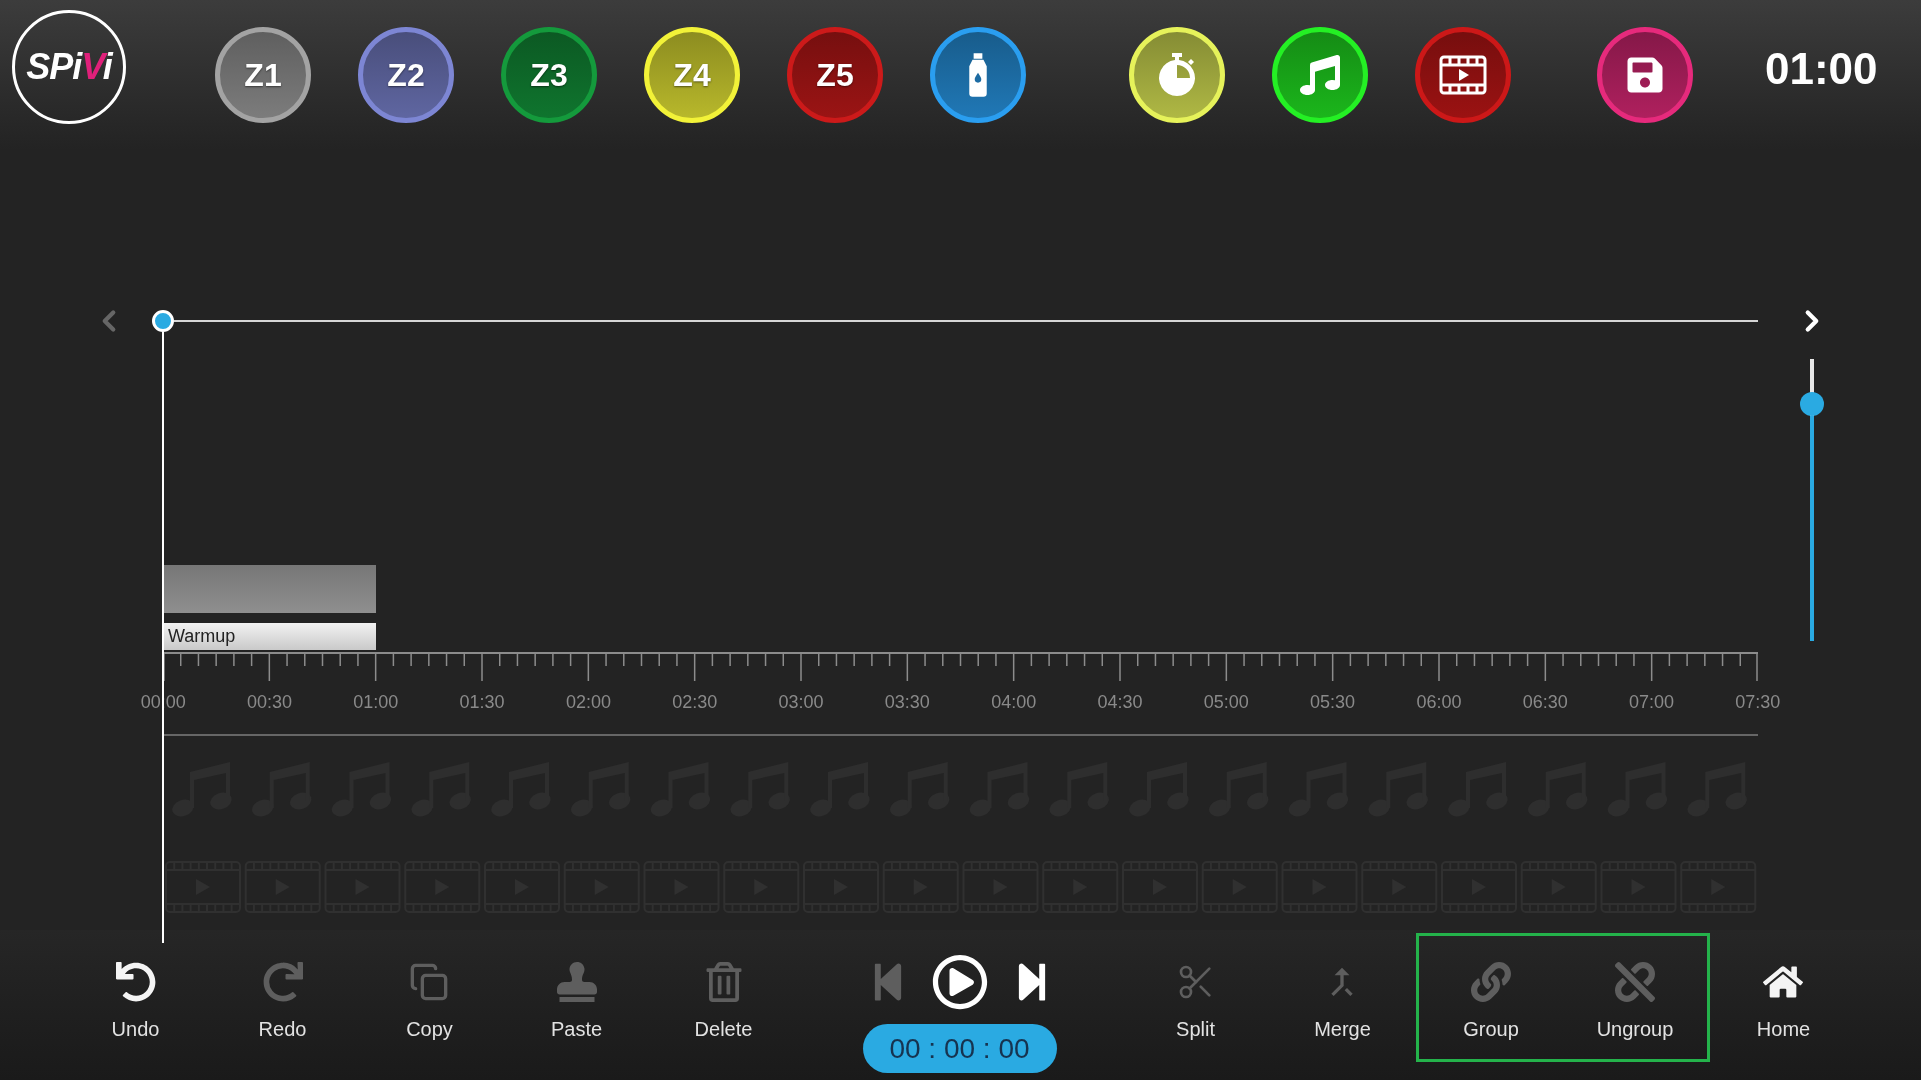 The image size is (1921, 1080). Describe the element at coordinates (549, 75) in the screenshot. I see `zone-button: Z3` at that location.